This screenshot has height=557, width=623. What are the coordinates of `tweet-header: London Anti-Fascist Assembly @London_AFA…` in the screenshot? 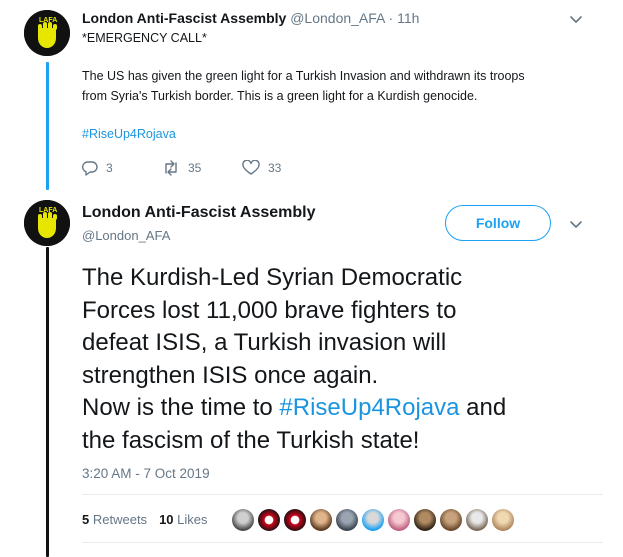 It's located at (250, 18).